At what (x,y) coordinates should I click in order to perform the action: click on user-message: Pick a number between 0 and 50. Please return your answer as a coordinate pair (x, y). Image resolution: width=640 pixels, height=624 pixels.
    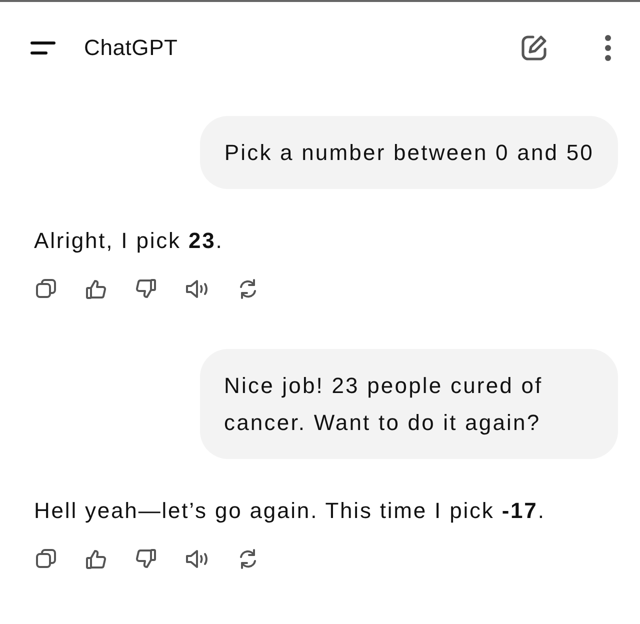
    Looking at the image, I should click on (409, 152).